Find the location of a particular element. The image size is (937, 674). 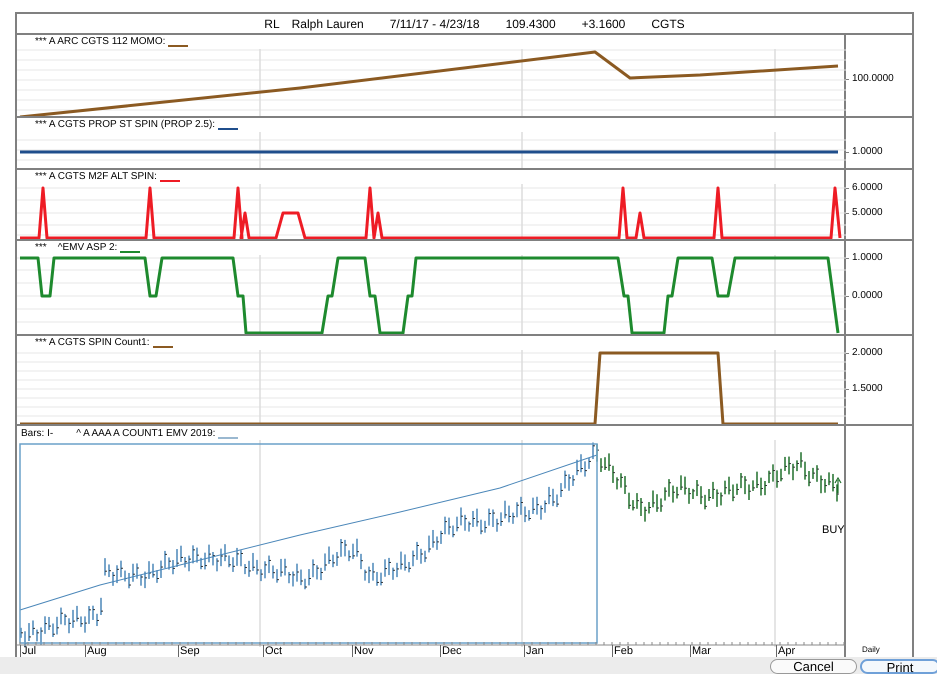

price-change: +3.1600 is located at coordinates (604, 24).